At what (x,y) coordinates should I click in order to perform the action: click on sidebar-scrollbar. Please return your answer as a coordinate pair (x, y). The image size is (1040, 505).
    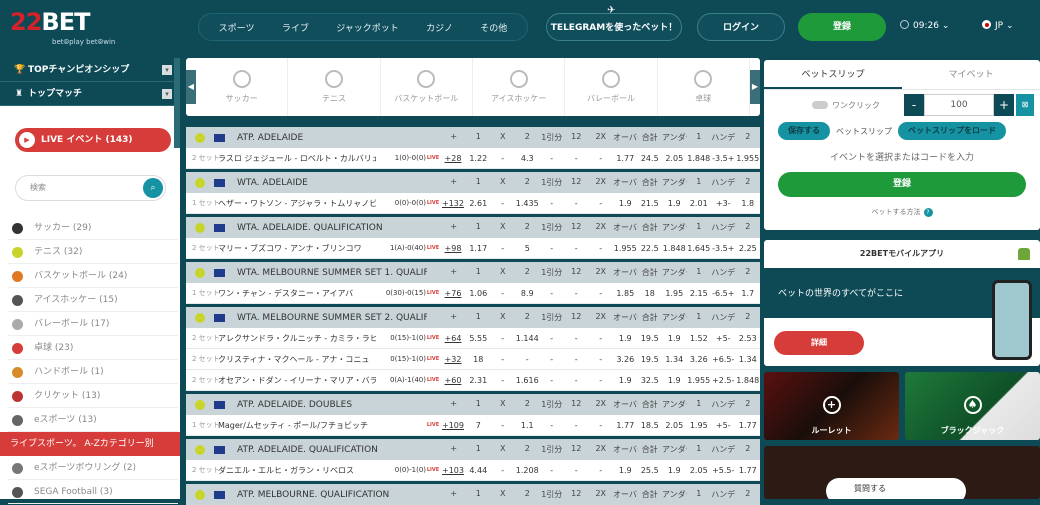
    Looking at the image, I should click on (177, 103).